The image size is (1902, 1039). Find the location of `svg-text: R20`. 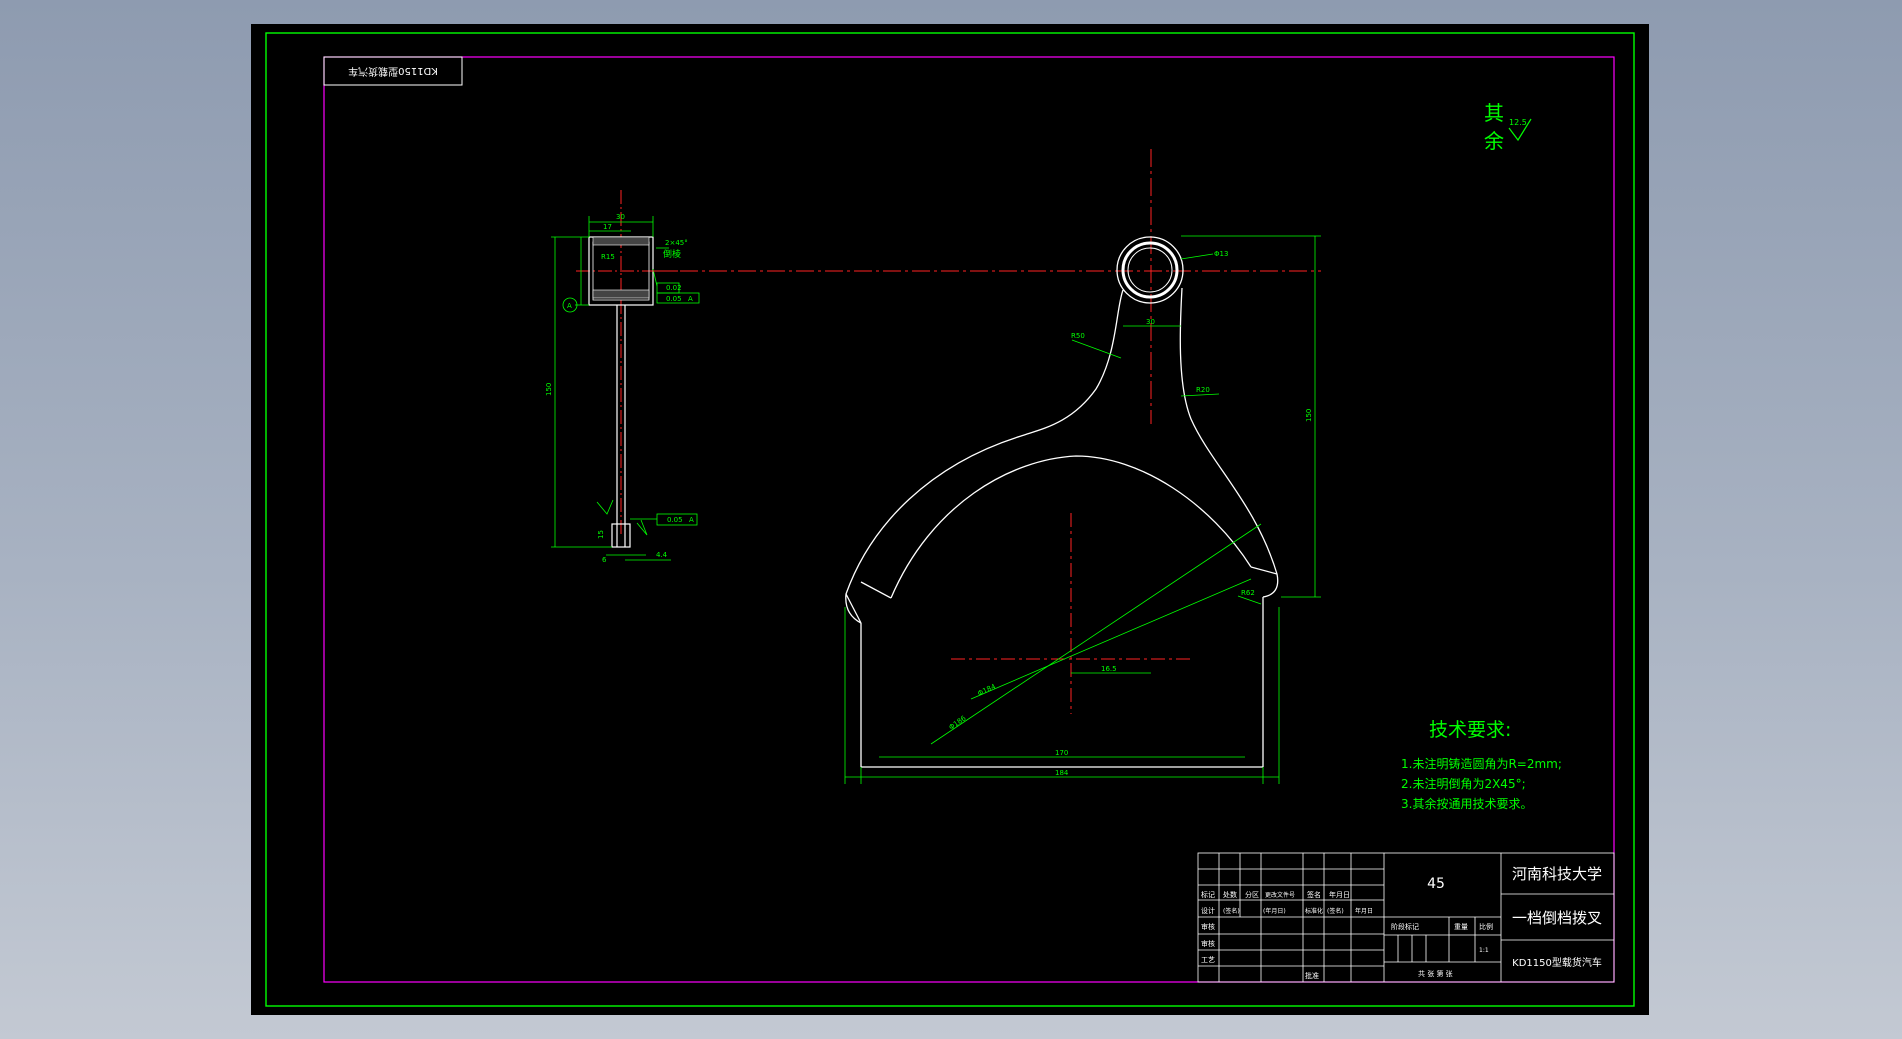

svg-text: R20 is located at coordinates (1203, 390).